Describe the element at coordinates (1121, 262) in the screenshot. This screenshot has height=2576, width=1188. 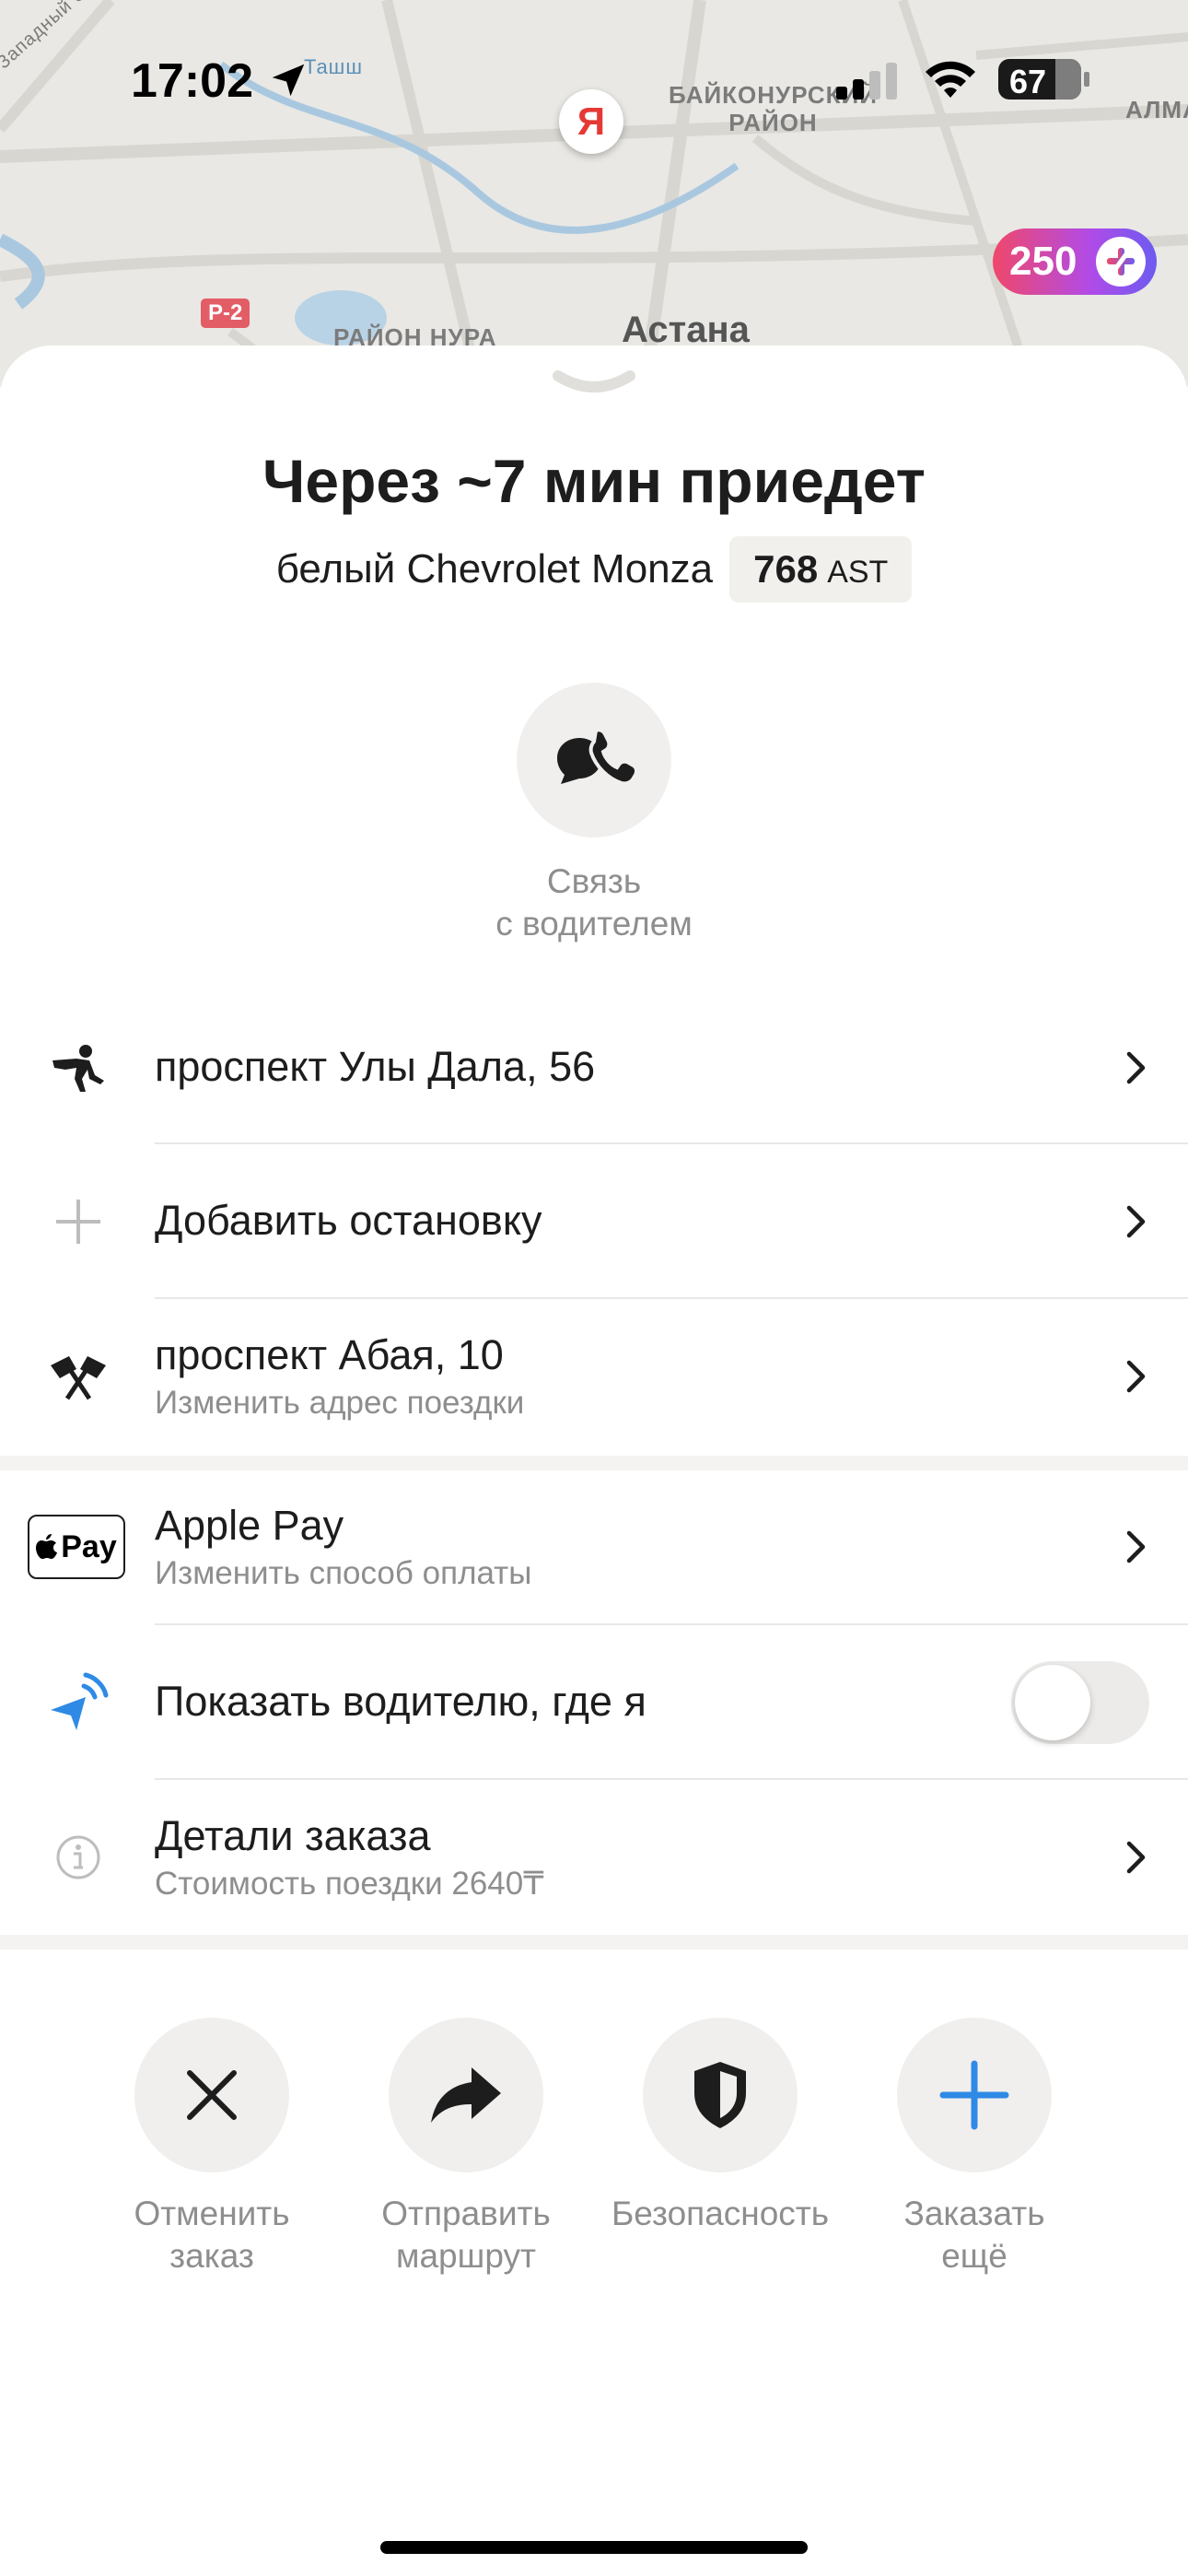
I see `plus-badge-icon` at that location.